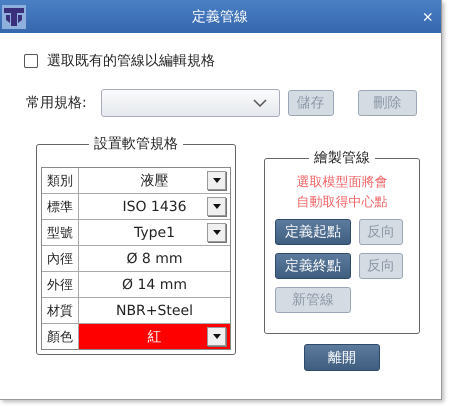  Describe the element at coordinates (131, 61) in the screenshot. I see `checkbox-label: 選取既有的管線以編輯規格` at that location.